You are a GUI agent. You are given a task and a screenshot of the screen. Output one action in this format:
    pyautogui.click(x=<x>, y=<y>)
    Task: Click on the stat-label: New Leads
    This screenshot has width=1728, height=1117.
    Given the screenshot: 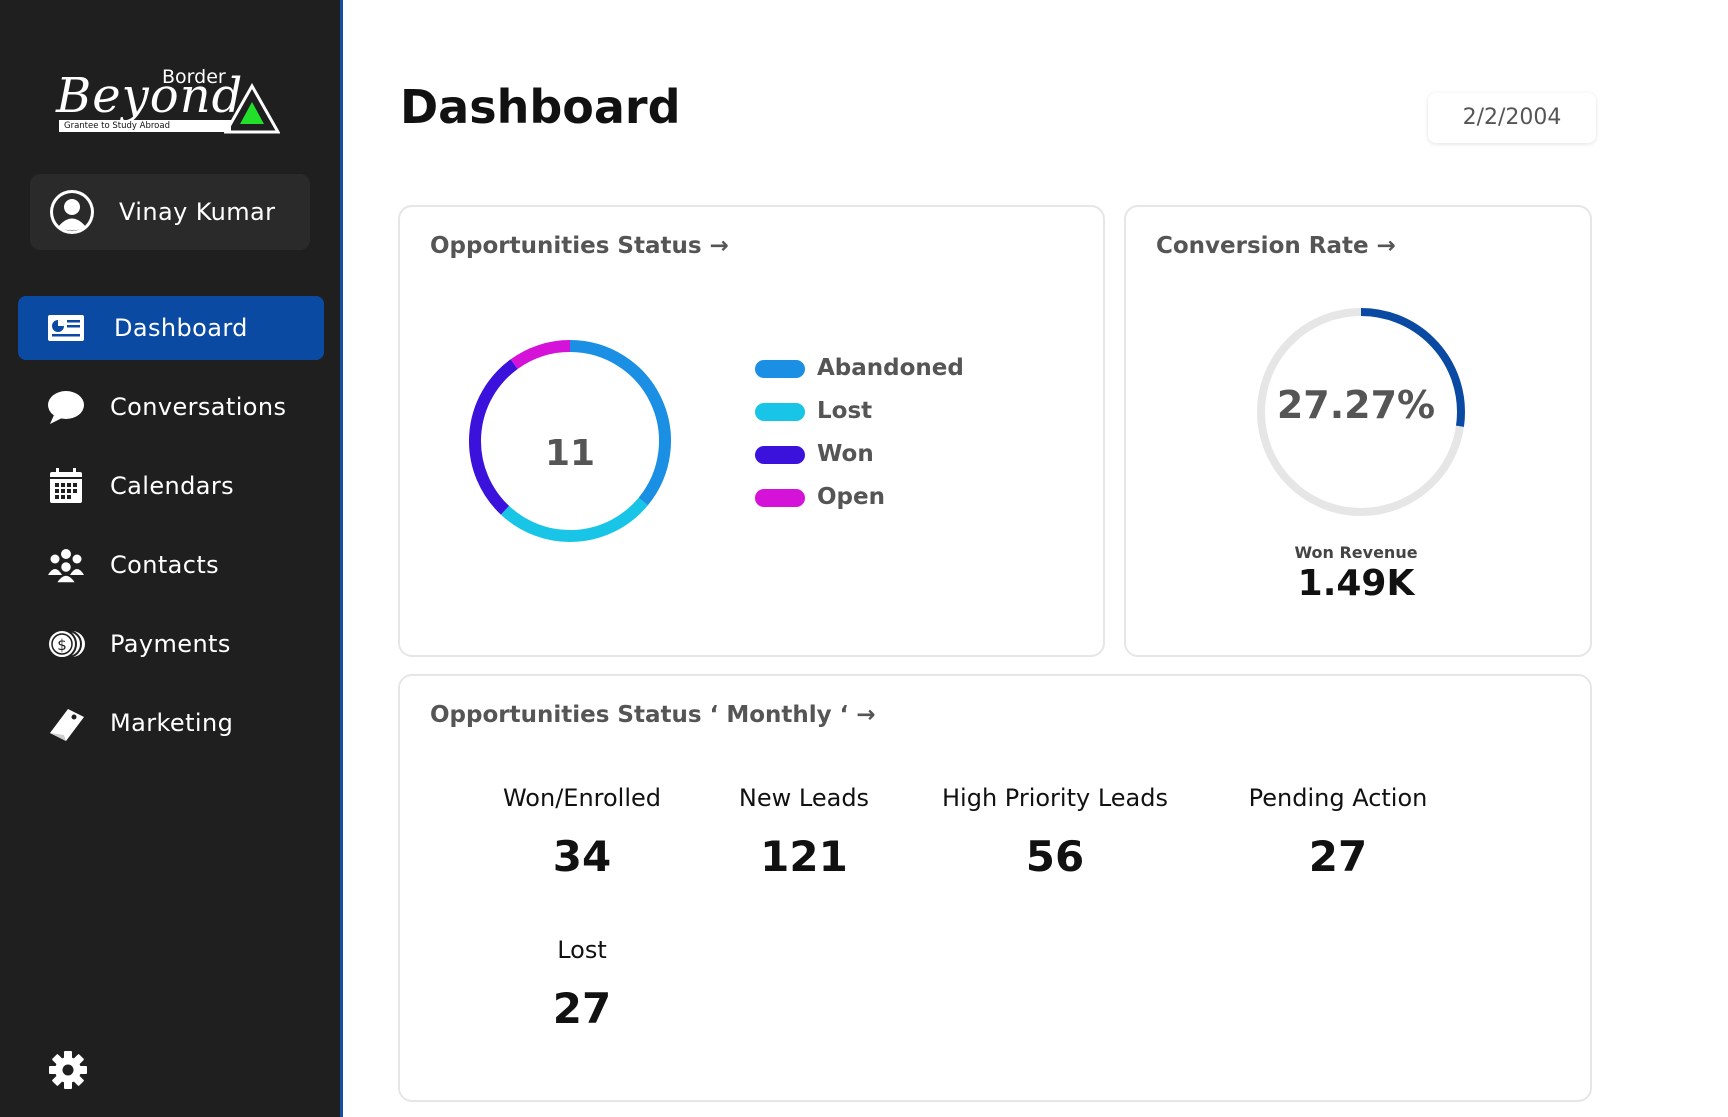 What is the action you would take?
    pyautogui.click(x=804, y=798)
    